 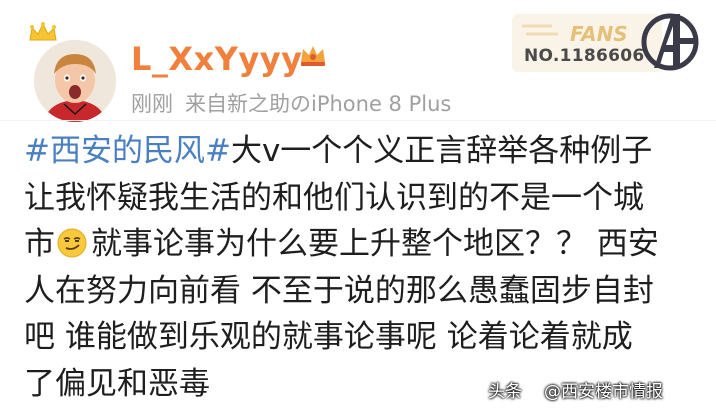 I want to click on header-divider, so click(x=358, y=120).